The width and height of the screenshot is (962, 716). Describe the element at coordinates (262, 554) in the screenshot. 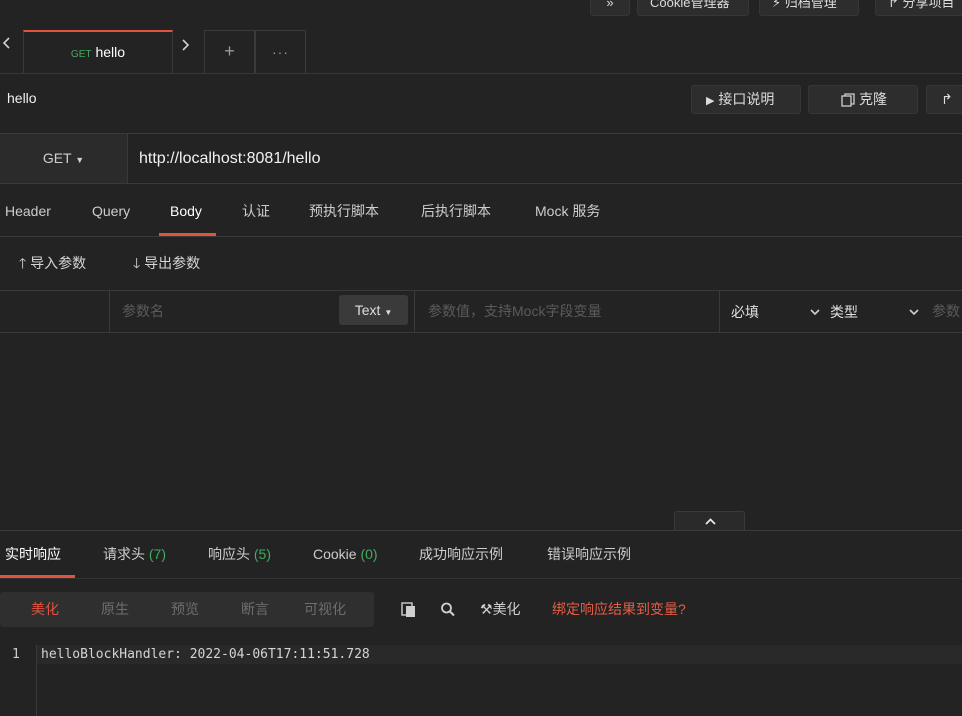

I see `count-badge: (5)` at that location.